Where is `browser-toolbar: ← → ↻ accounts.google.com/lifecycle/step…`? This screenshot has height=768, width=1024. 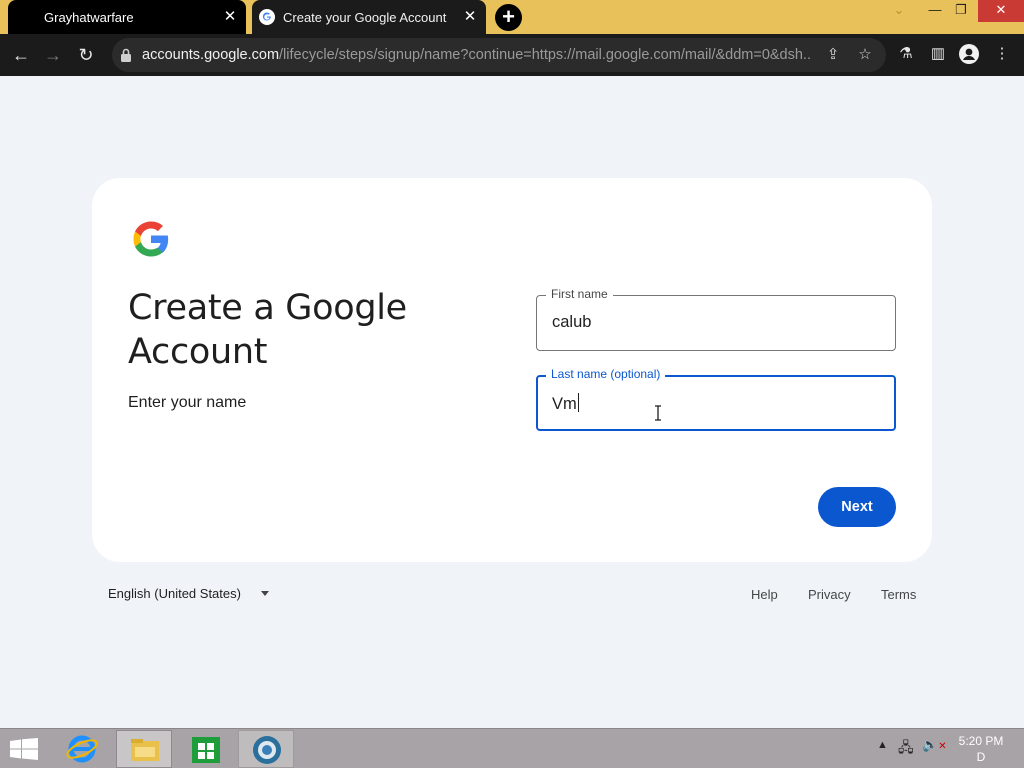 browser-toolbar: ← → ↻ accounts.google.com/lifecycle/step… is located at coordinates (512, 55).